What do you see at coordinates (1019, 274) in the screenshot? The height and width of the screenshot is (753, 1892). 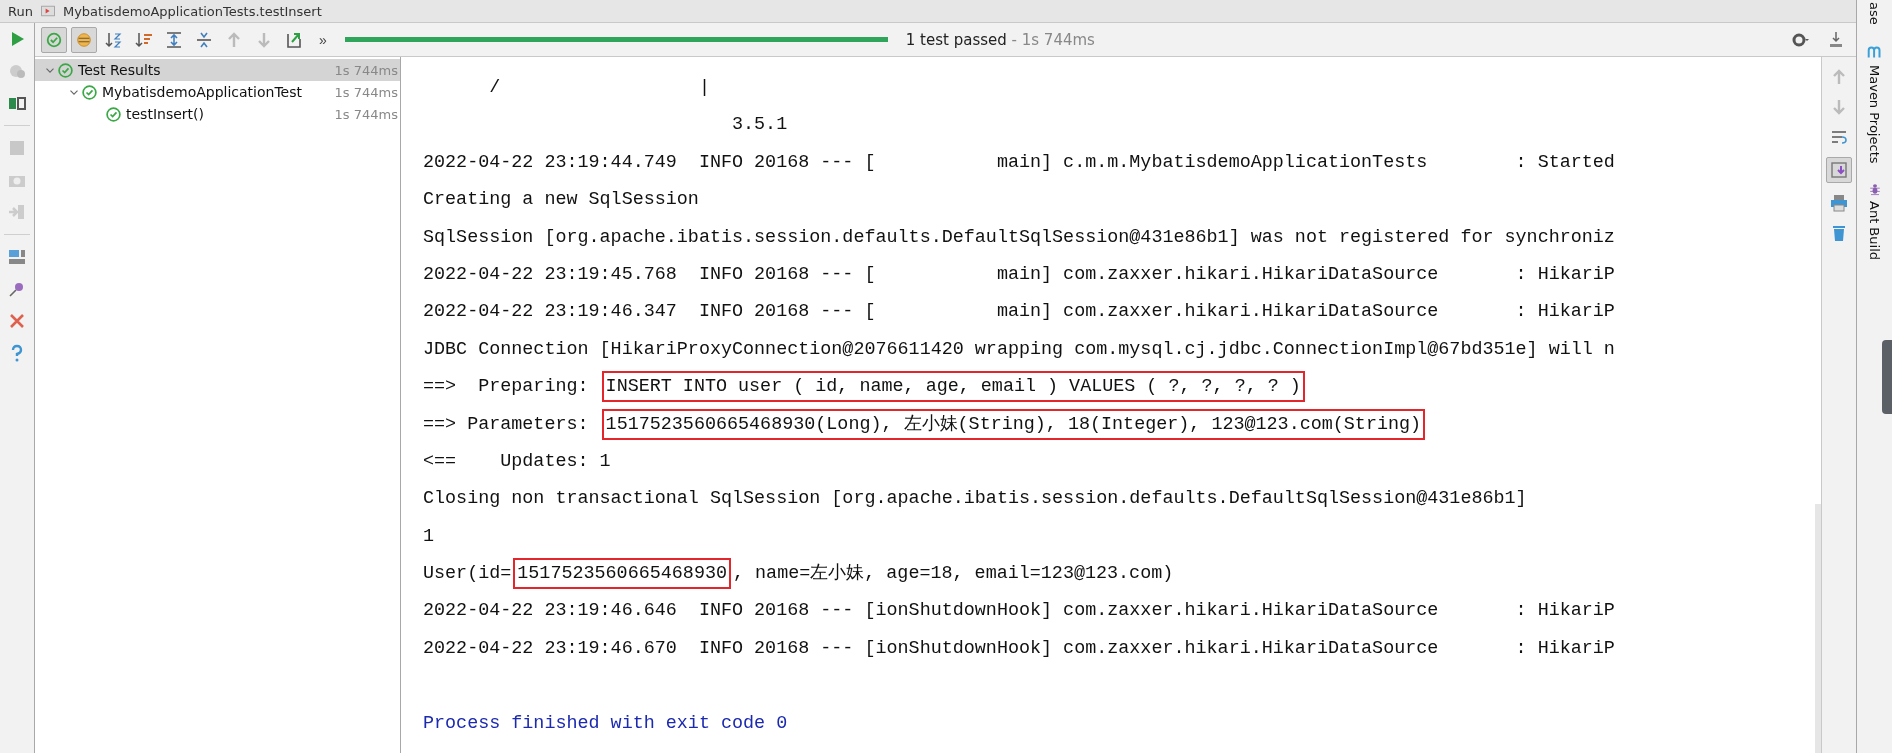 I see `log-text: 2022-04-22 23:19:45.768 INFO 20168 --- [ main] com.zaxxer.hikari.HikariDataSource : HikariP` at bounding box center [1019, 274].